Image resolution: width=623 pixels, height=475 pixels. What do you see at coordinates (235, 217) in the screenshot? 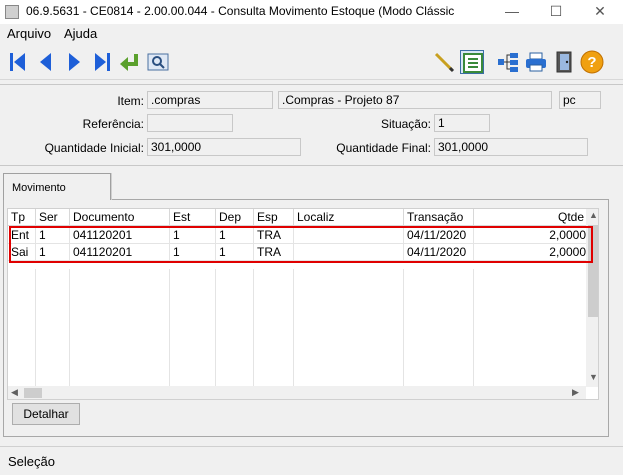
I see `col-dep: Dep` at bounding box center [235, 217].